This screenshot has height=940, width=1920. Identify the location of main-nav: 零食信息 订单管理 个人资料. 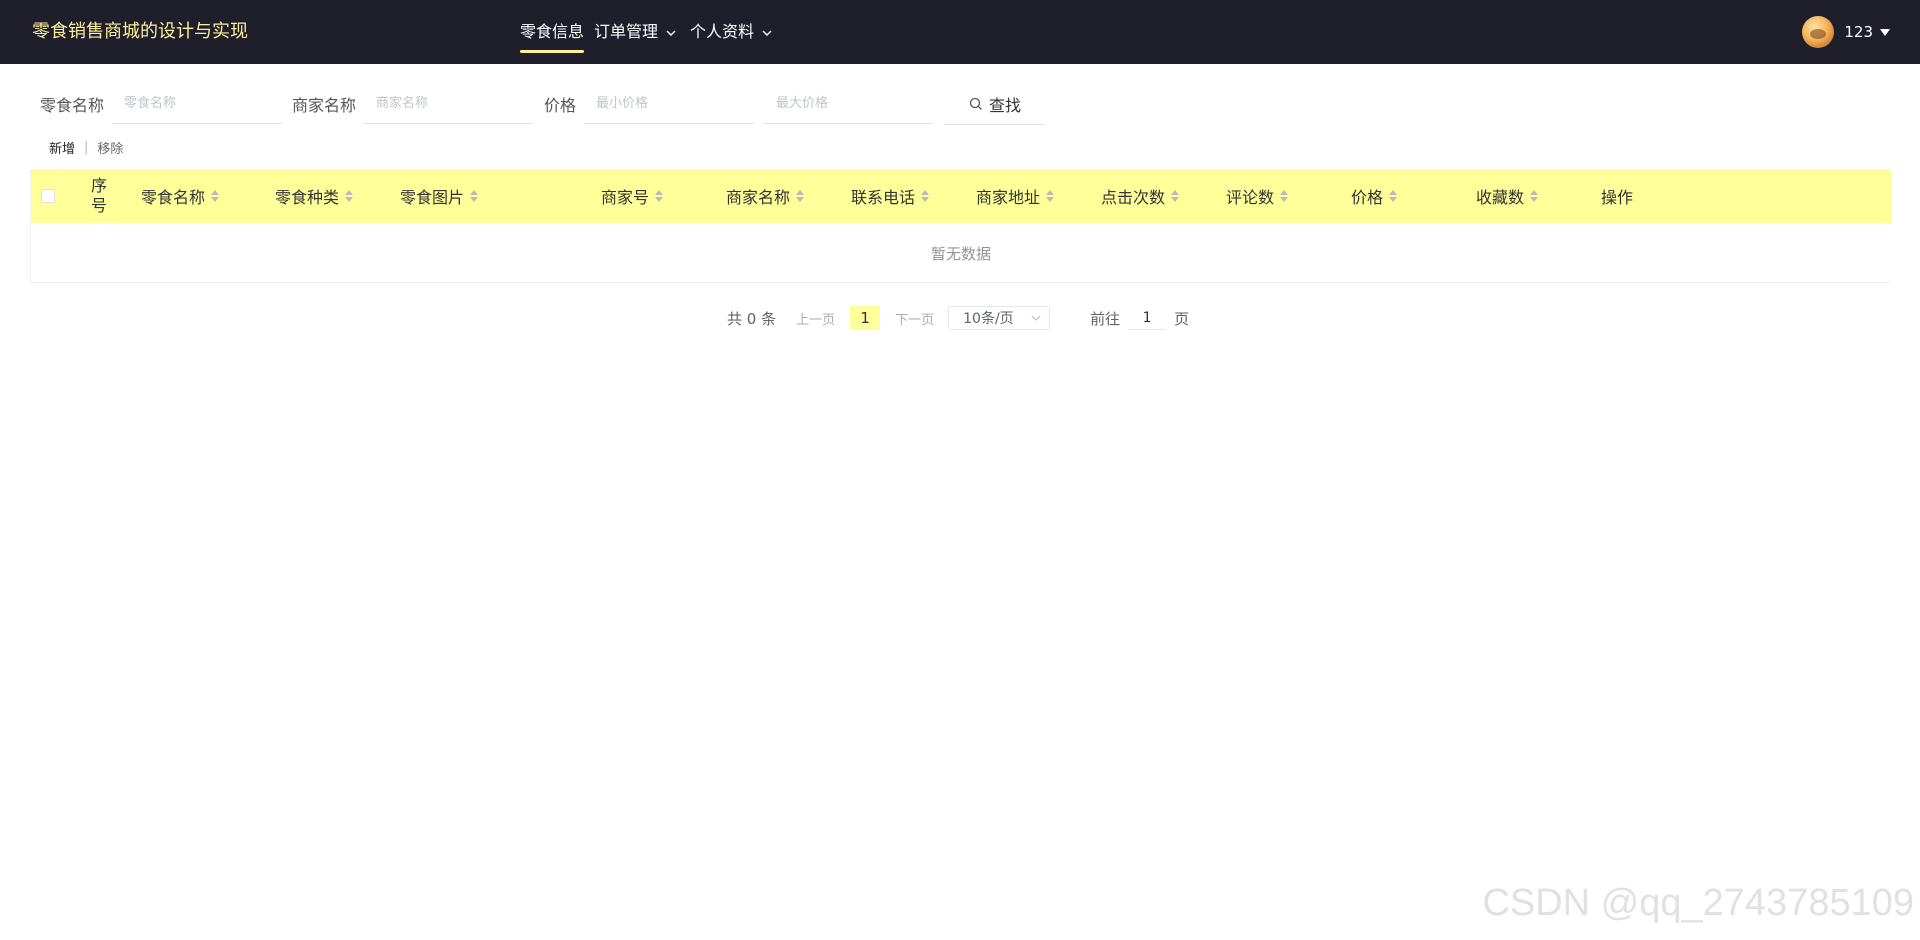
(653, 32).